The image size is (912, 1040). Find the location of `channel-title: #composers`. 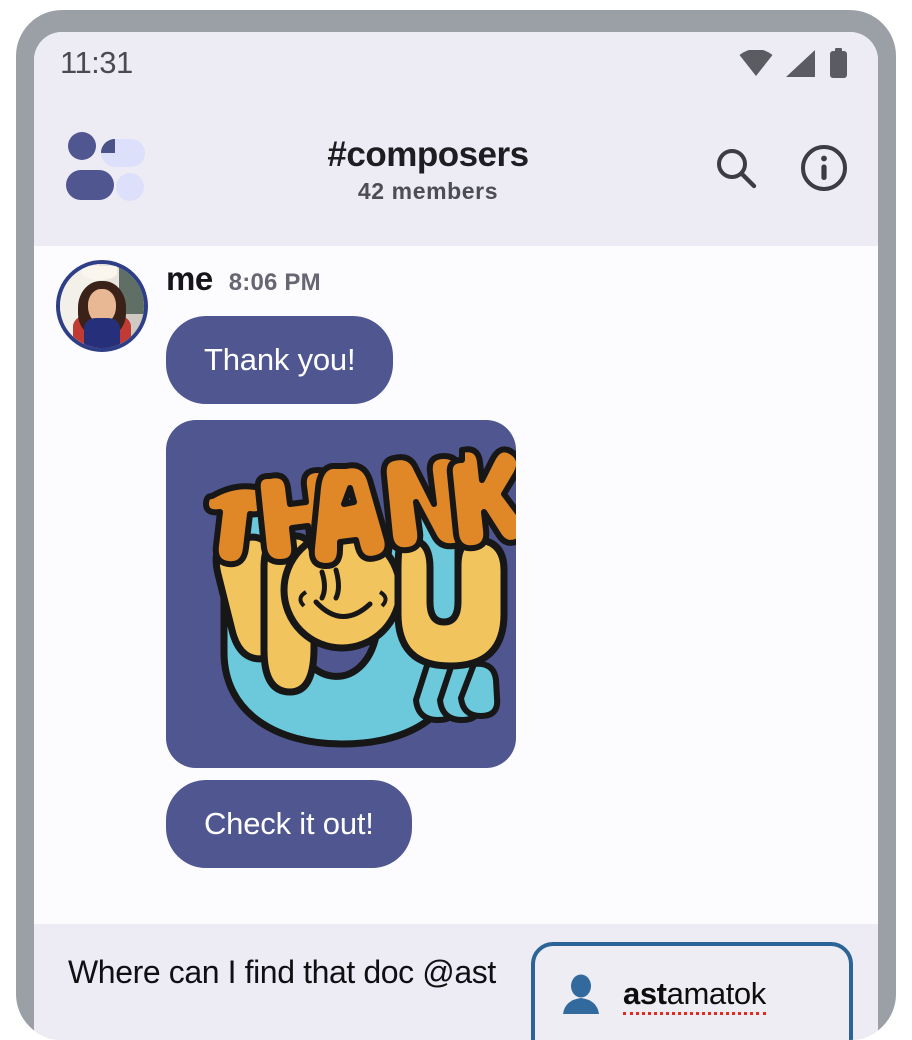

channel-title: #composers is located at coordinates (428, 154).